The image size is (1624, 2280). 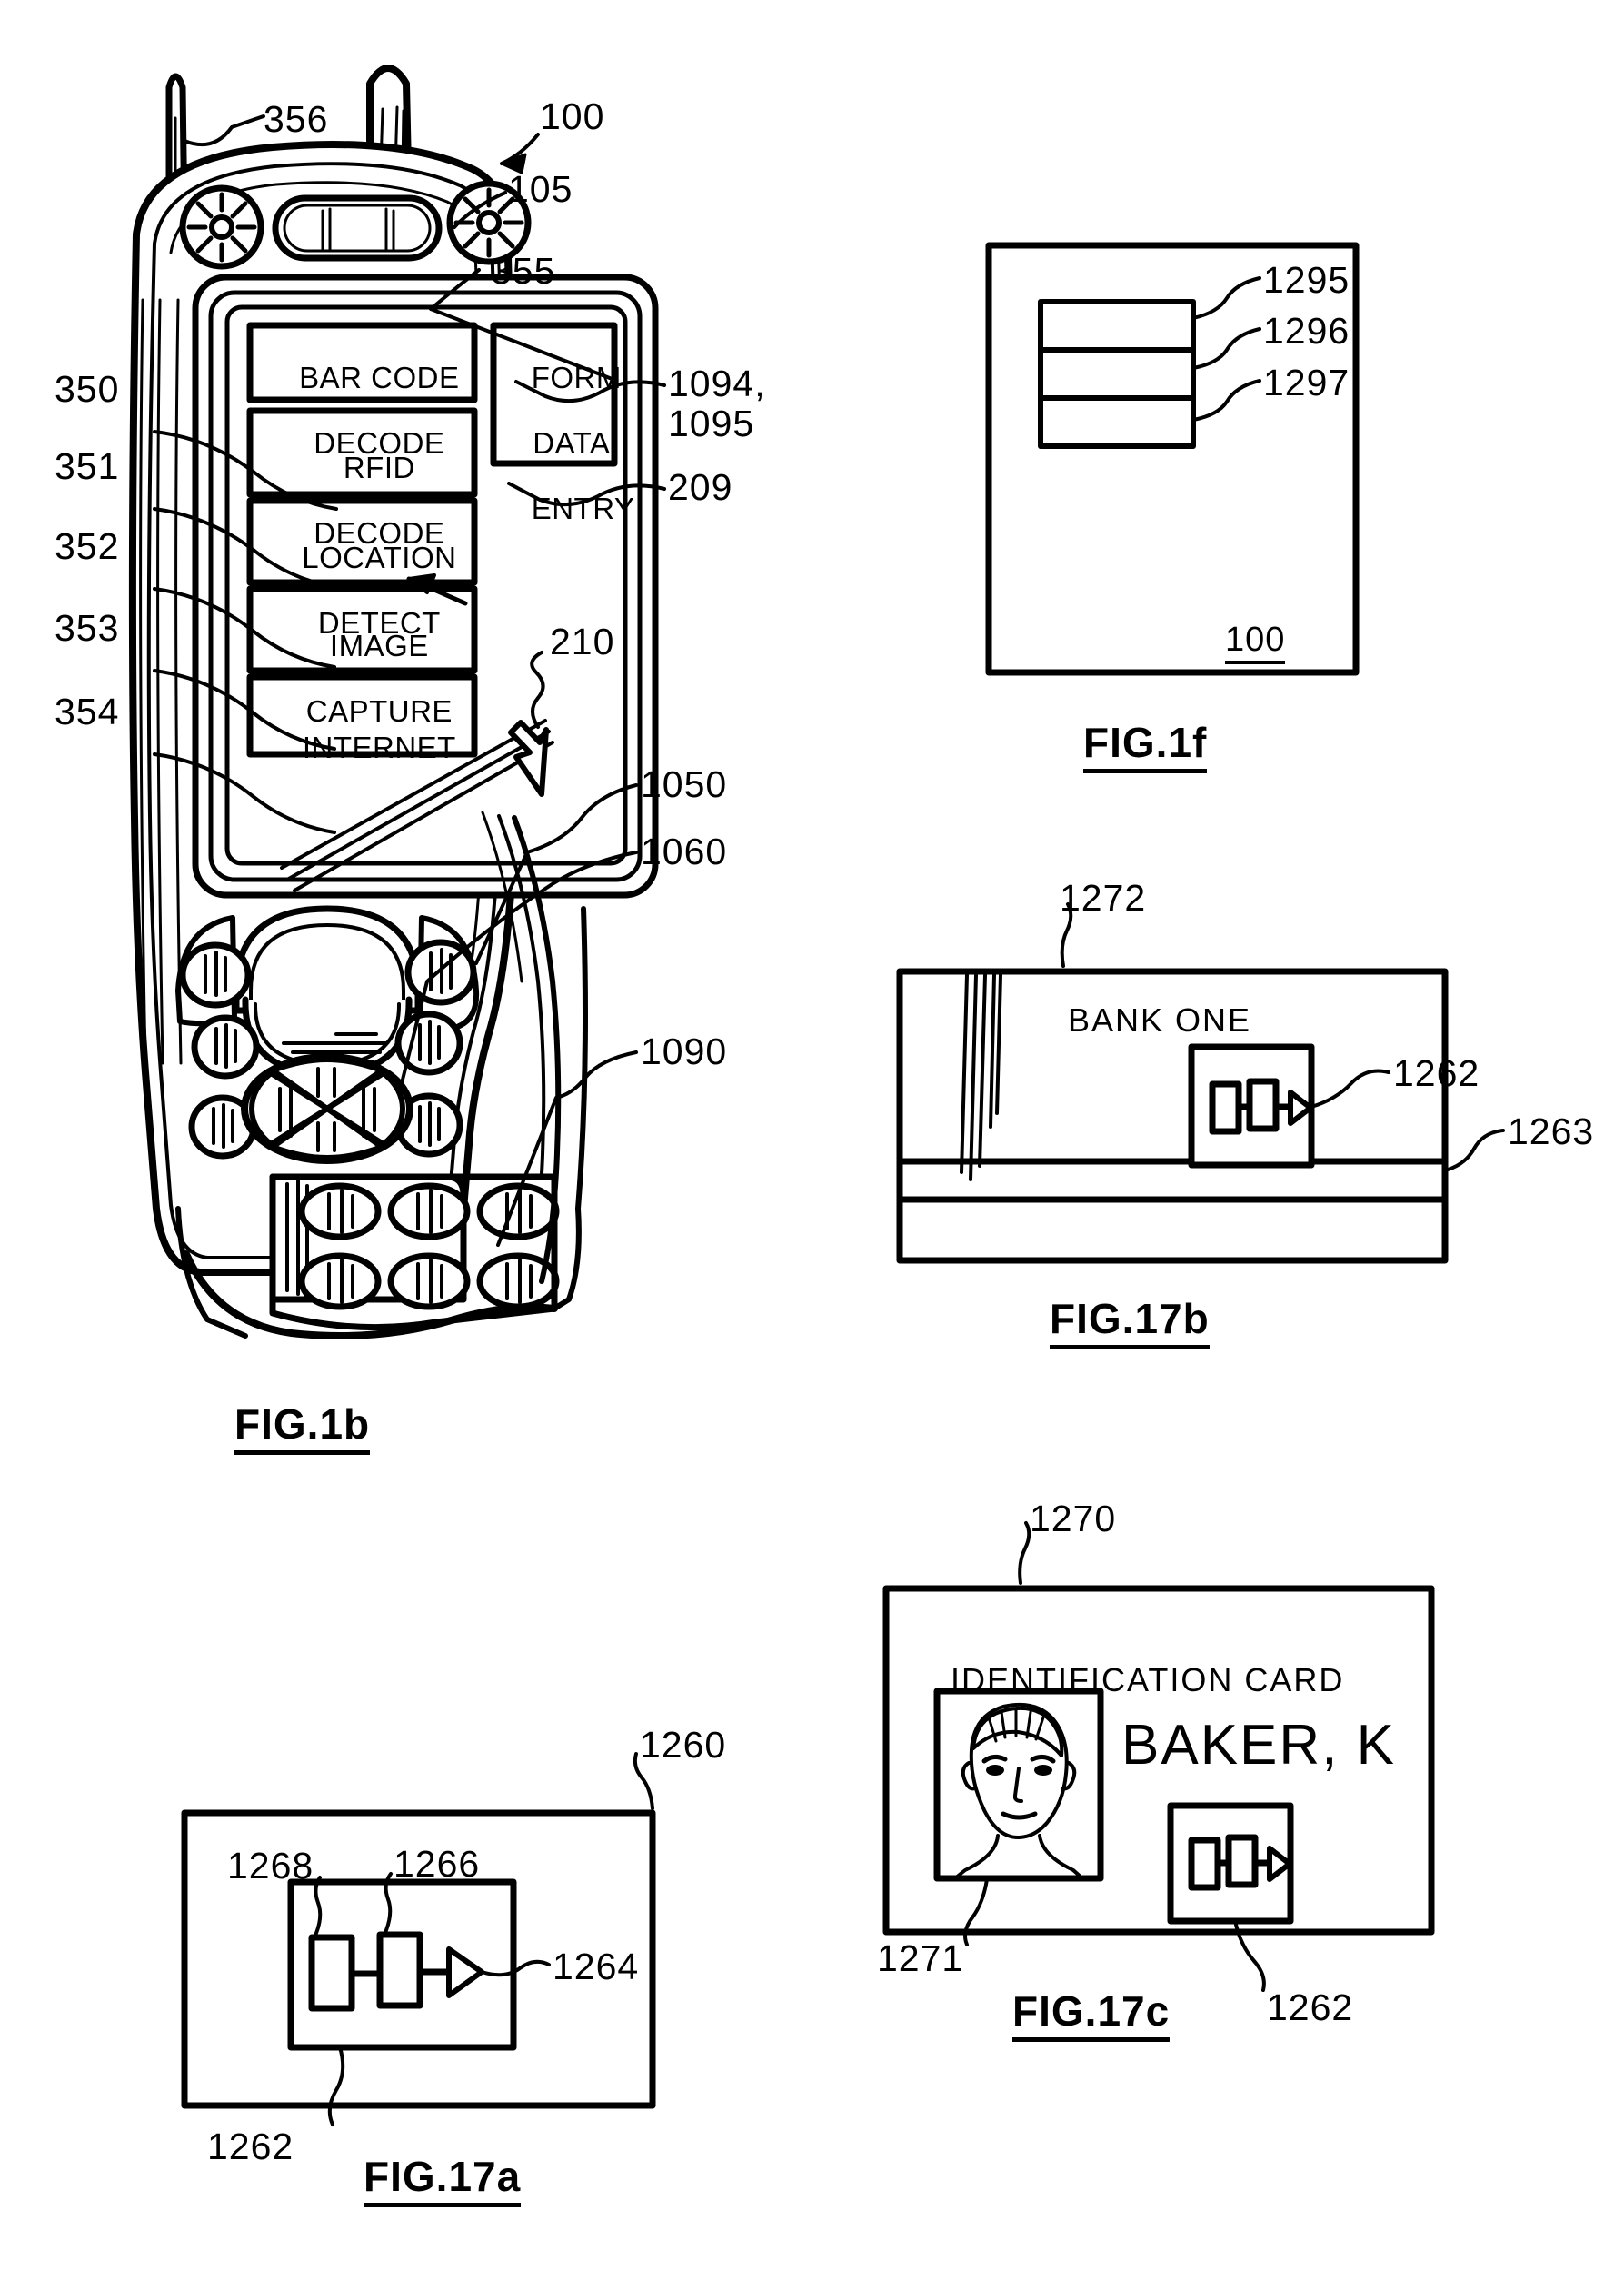 What do you see at coordinates (684, 1051) in the screenshot?
I see `ref-1090: 1090` at bounding box center [684, 1051].